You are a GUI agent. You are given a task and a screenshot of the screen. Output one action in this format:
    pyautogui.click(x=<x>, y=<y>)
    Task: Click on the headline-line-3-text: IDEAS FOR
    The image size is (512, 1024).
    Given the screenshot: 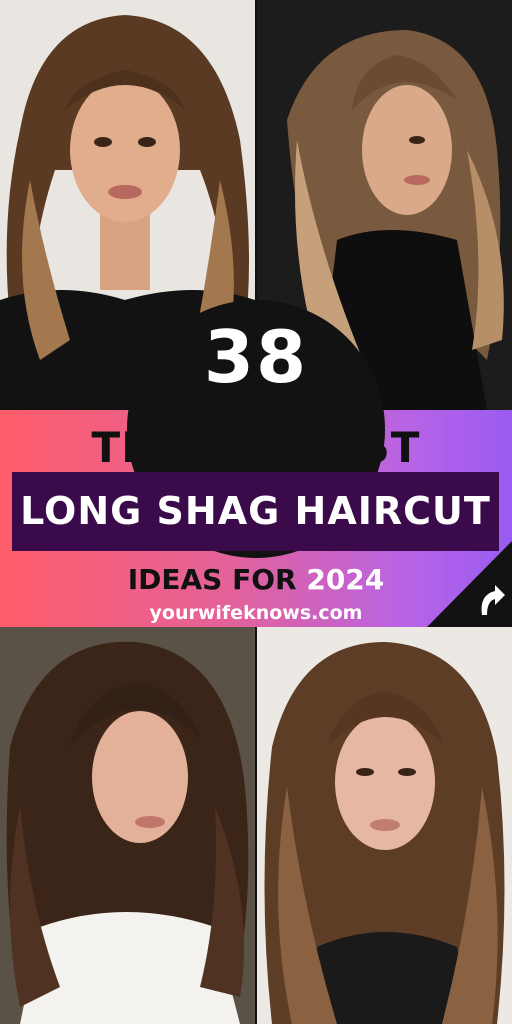 What is the action you would take?
    pyautogui.click(x=212, y=579)
    